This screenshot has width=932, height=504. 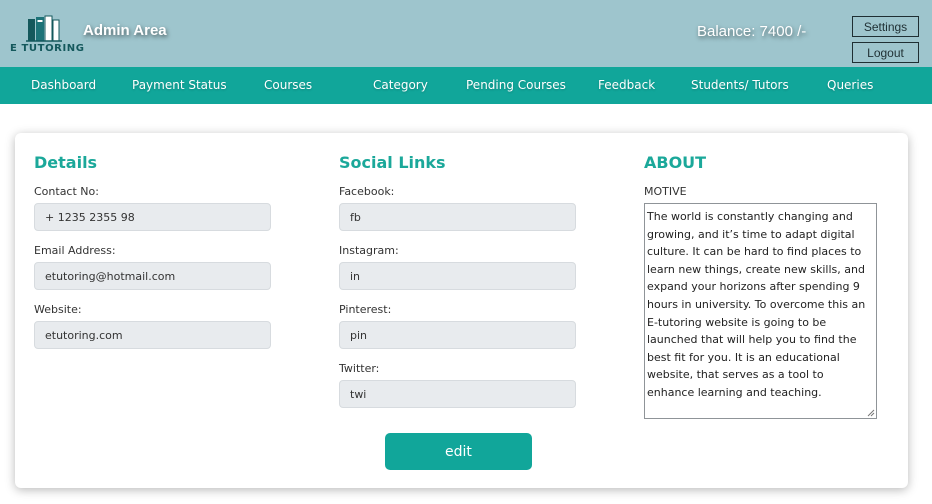 What do you see at coordinates (626, 85) in the screenshot?
I see `nav-item-feedback: Feedback` at bounding box center [626, 85].